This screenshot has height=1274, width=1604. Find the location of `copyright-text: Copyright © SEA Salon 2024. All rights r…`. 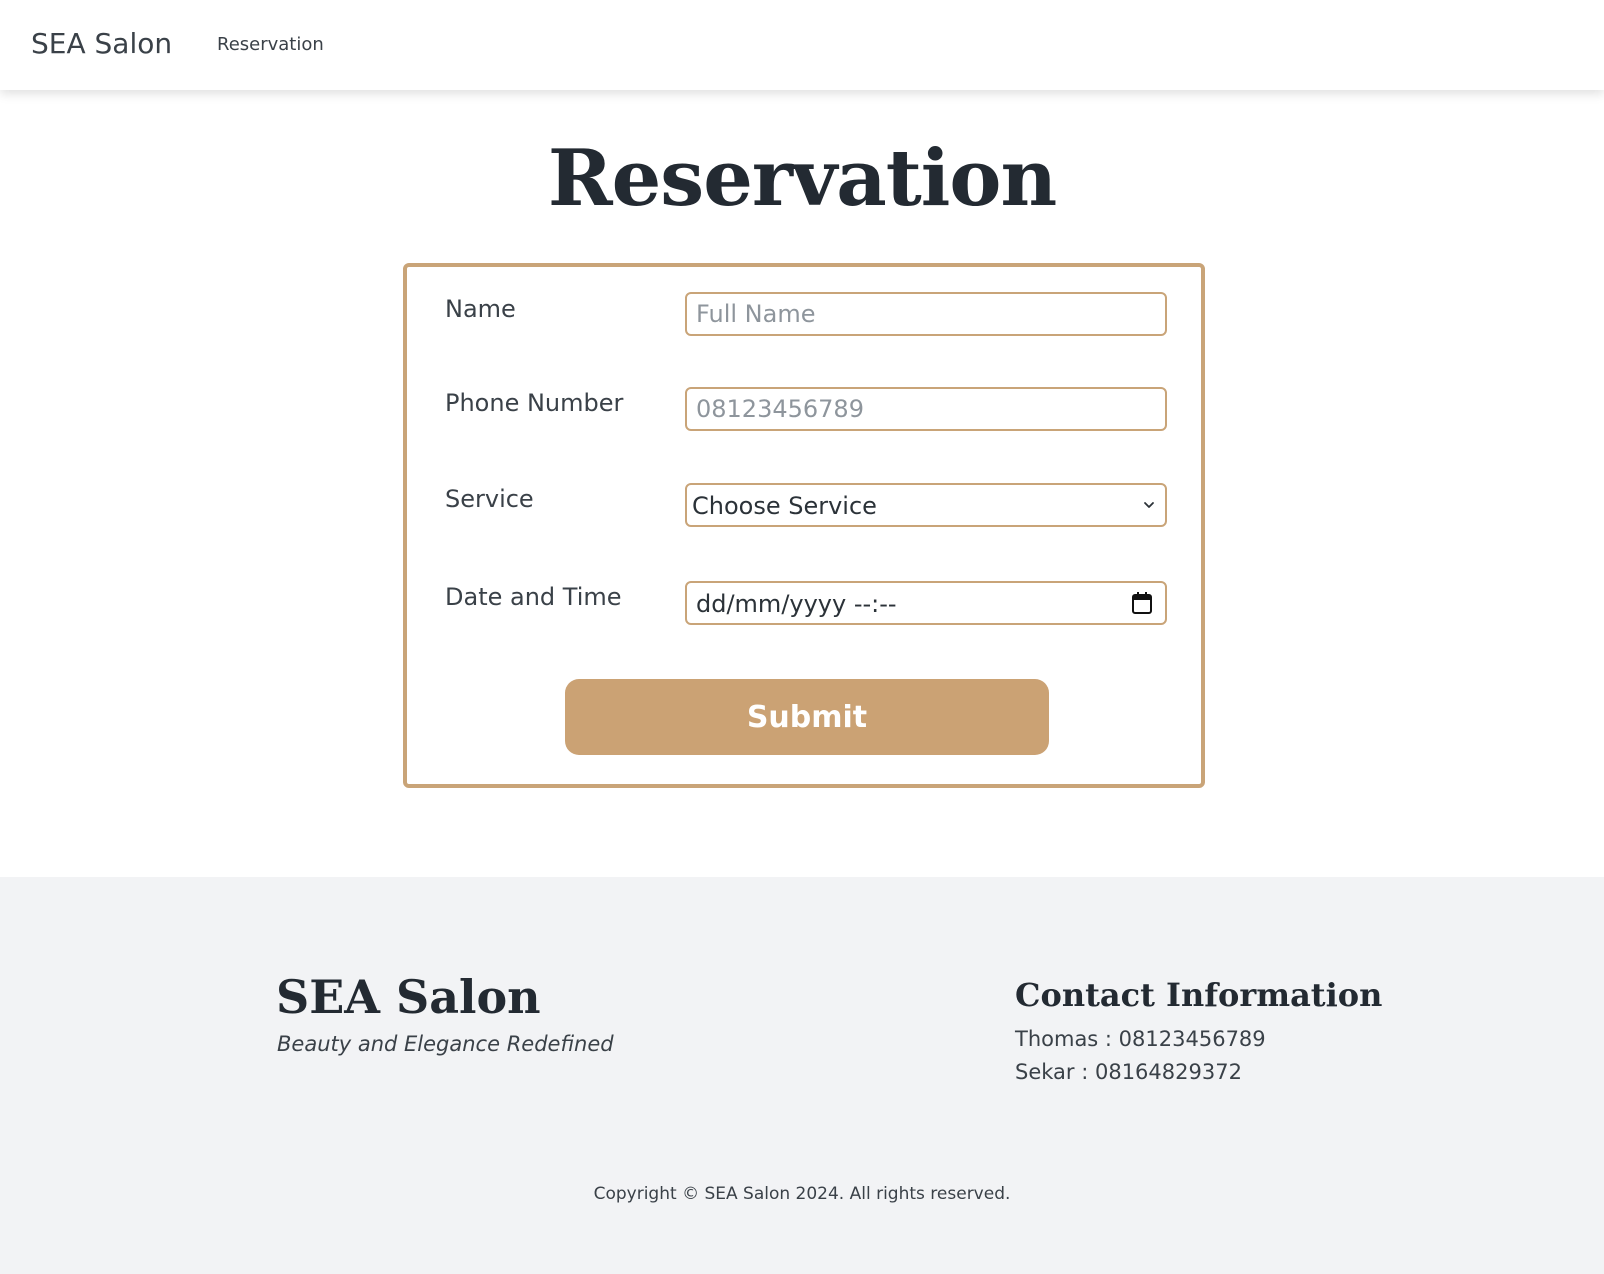

copyright-text: Copyright © SEA Salon 2024. All rights r… is located at coordinates (802, 1194).